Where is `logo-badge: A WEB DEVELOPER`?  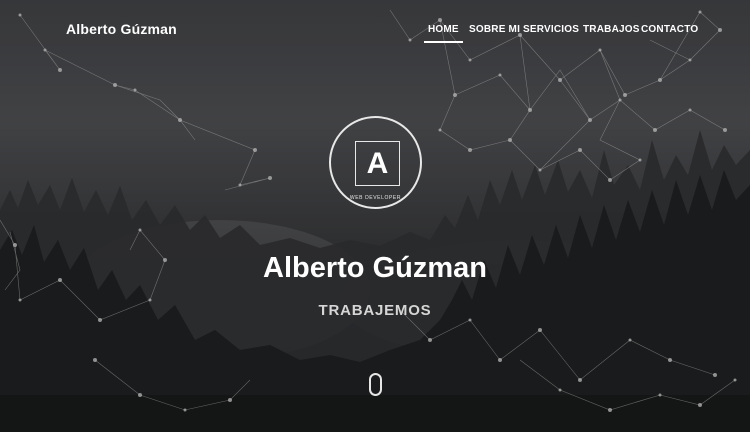 logo-badge: A WEB DEVELOPER is located at coordinates (375, 162).